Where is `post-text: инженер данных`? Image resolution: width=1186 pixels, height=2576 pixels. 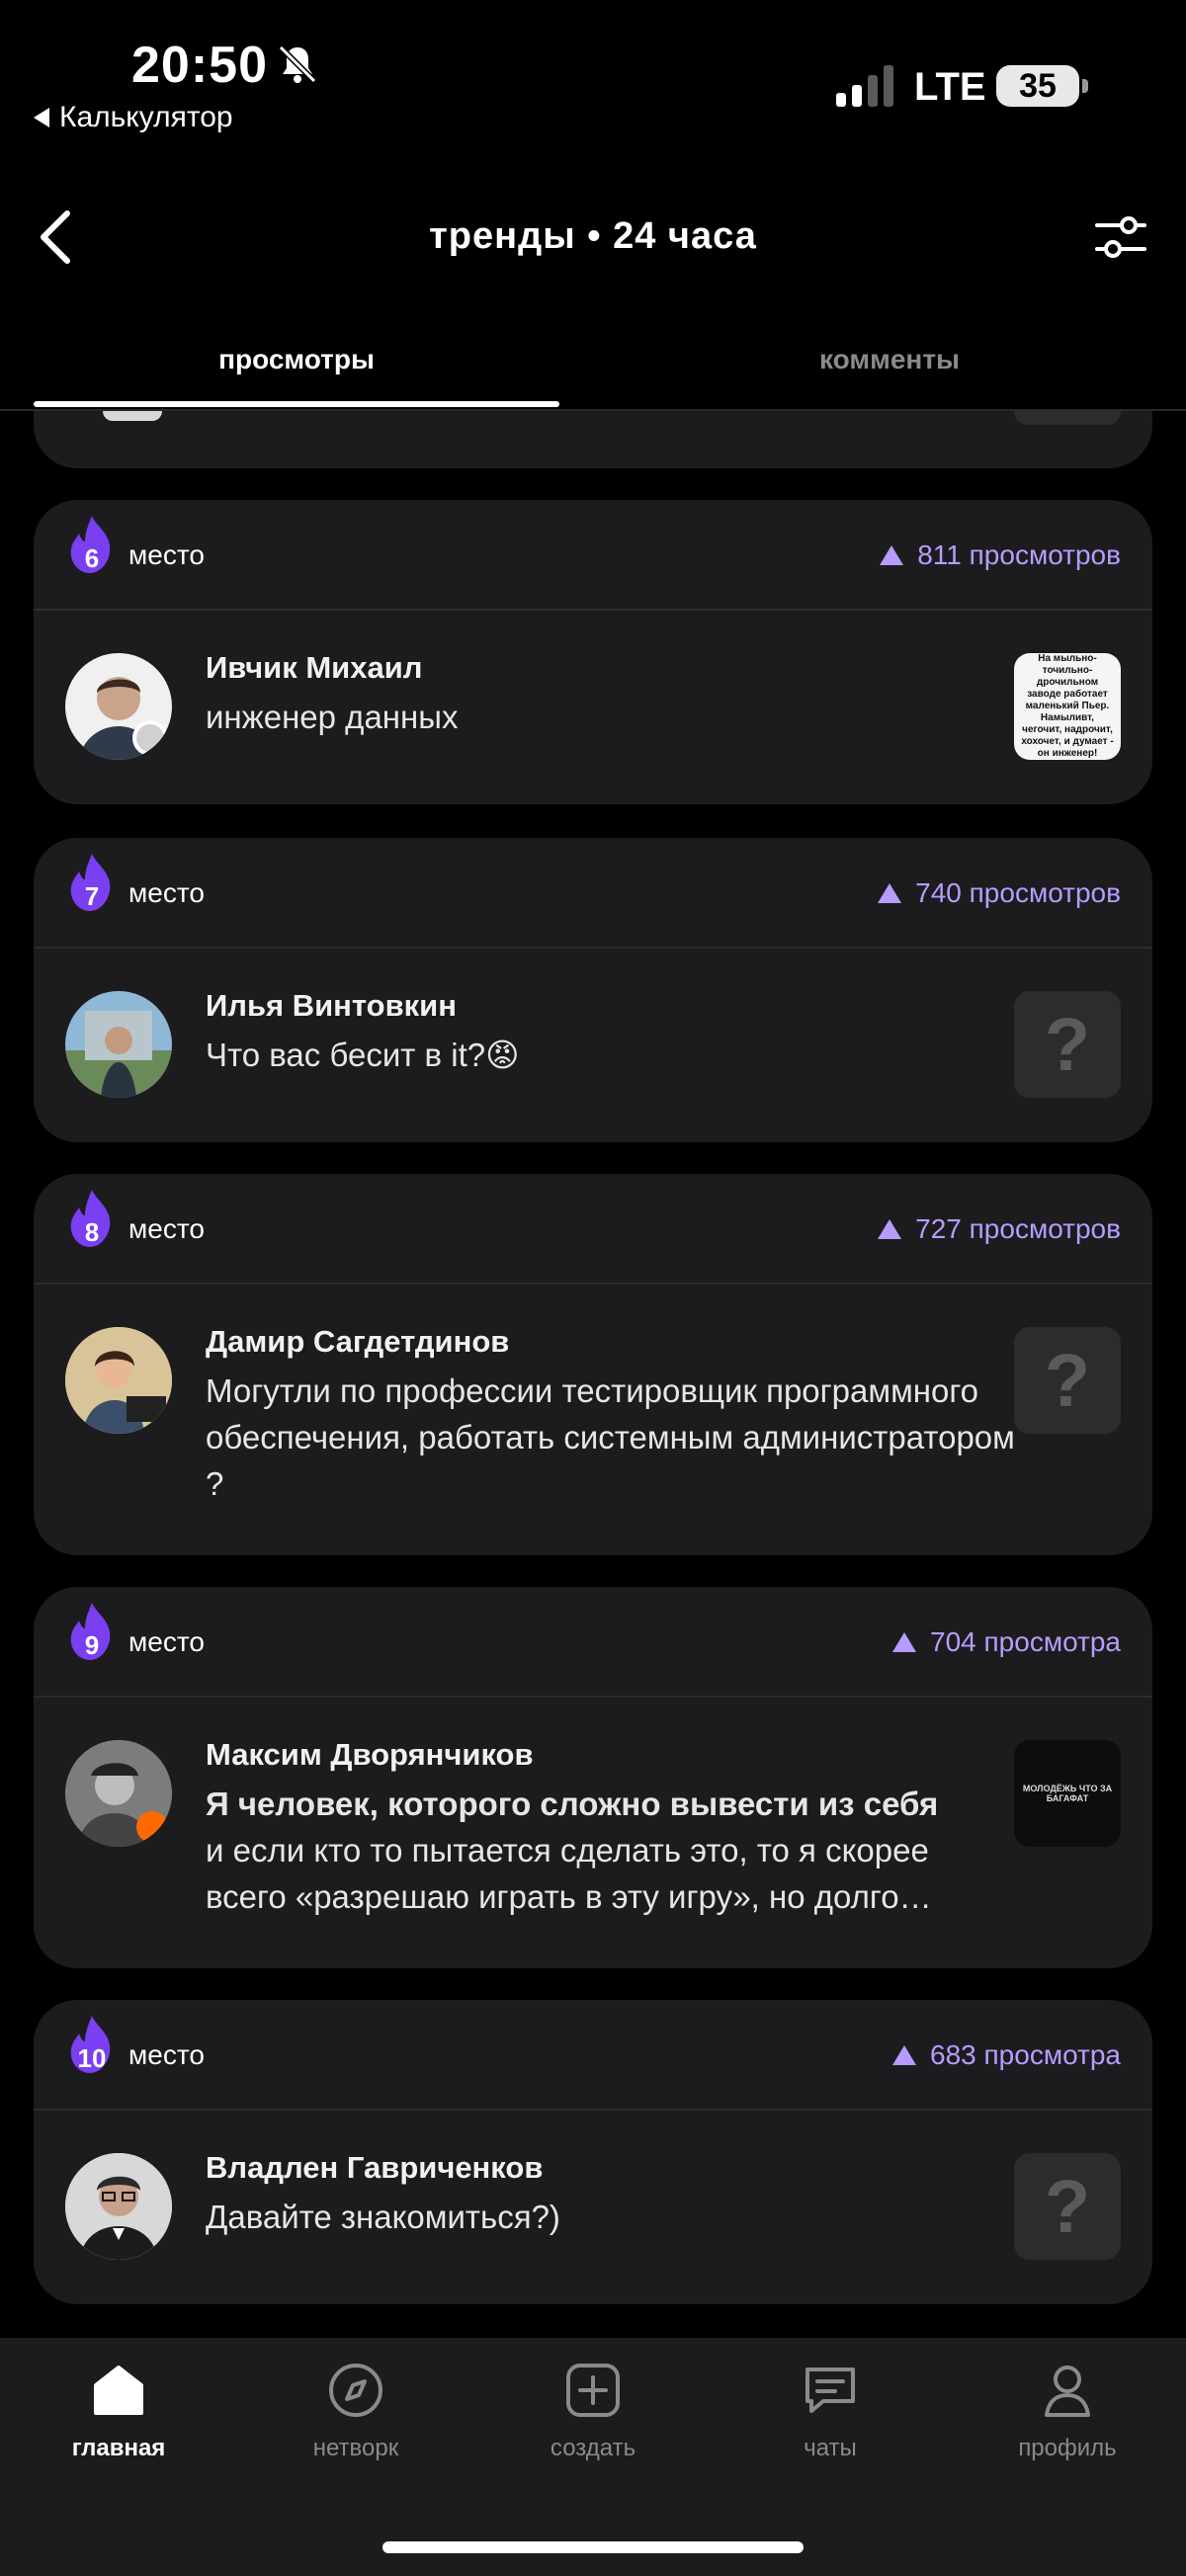 post-text: инженер данных is located at coordinates (332, 717).